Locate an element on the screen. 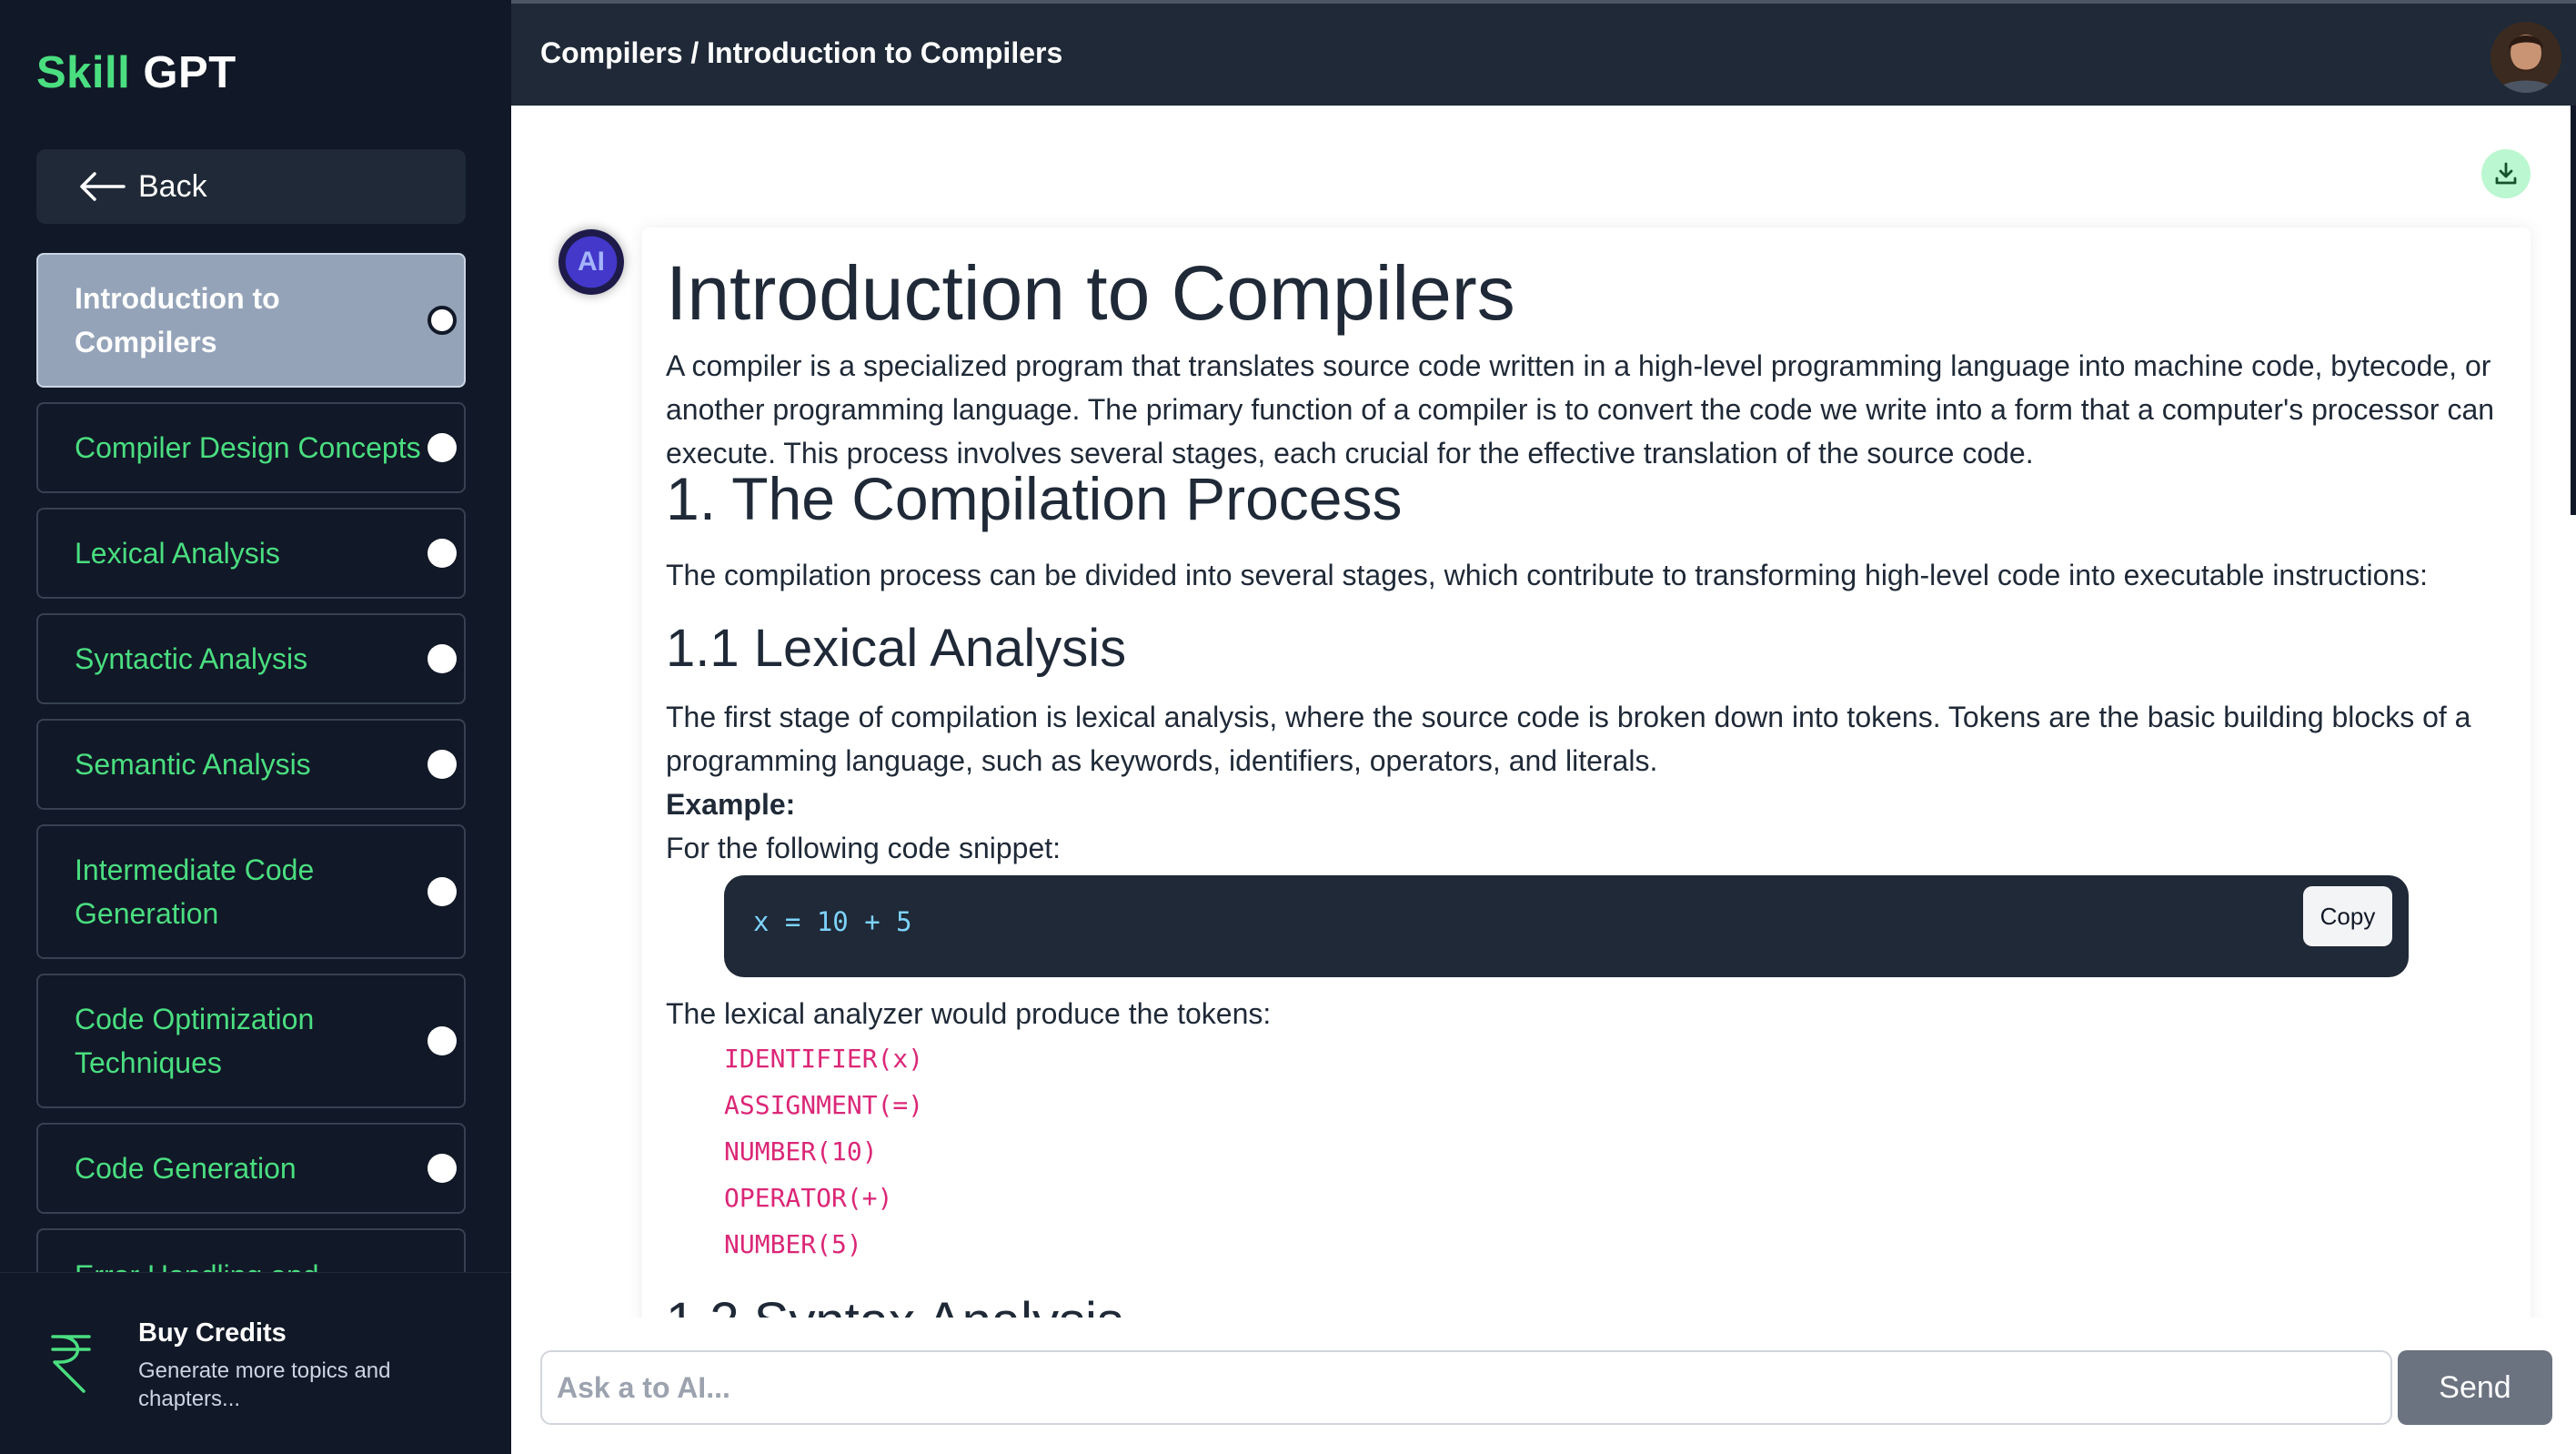  chapter-item-intermediate-code-generation: Intermediate Code Generation is located at coordinates (251, 891).